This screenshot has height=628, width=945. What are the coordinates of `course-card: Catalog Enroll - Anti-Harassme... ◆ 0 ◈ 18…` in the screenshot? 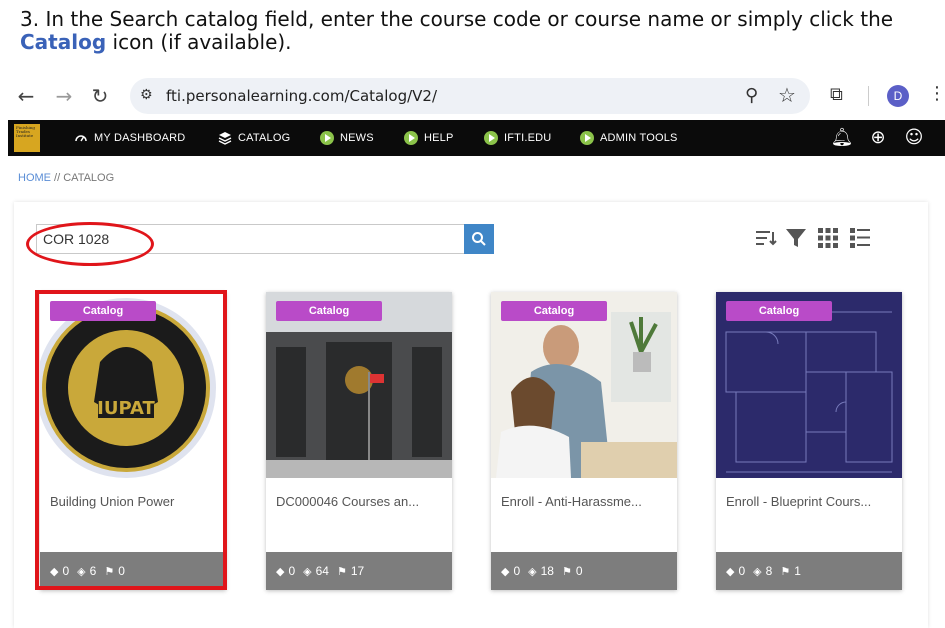 It's located at (584, 441).